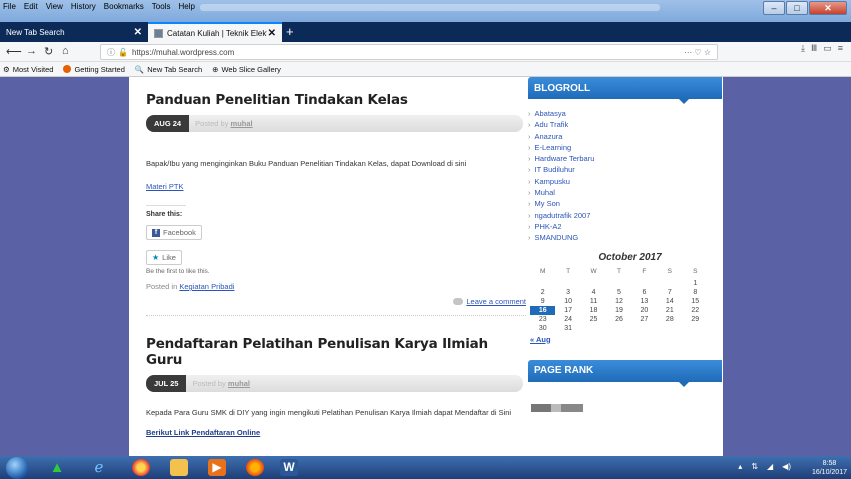  What do you see at coordinates (57, 467) in the screenshot?
I see `android-studio-icon: ▲` at bounding box center [57, 467].